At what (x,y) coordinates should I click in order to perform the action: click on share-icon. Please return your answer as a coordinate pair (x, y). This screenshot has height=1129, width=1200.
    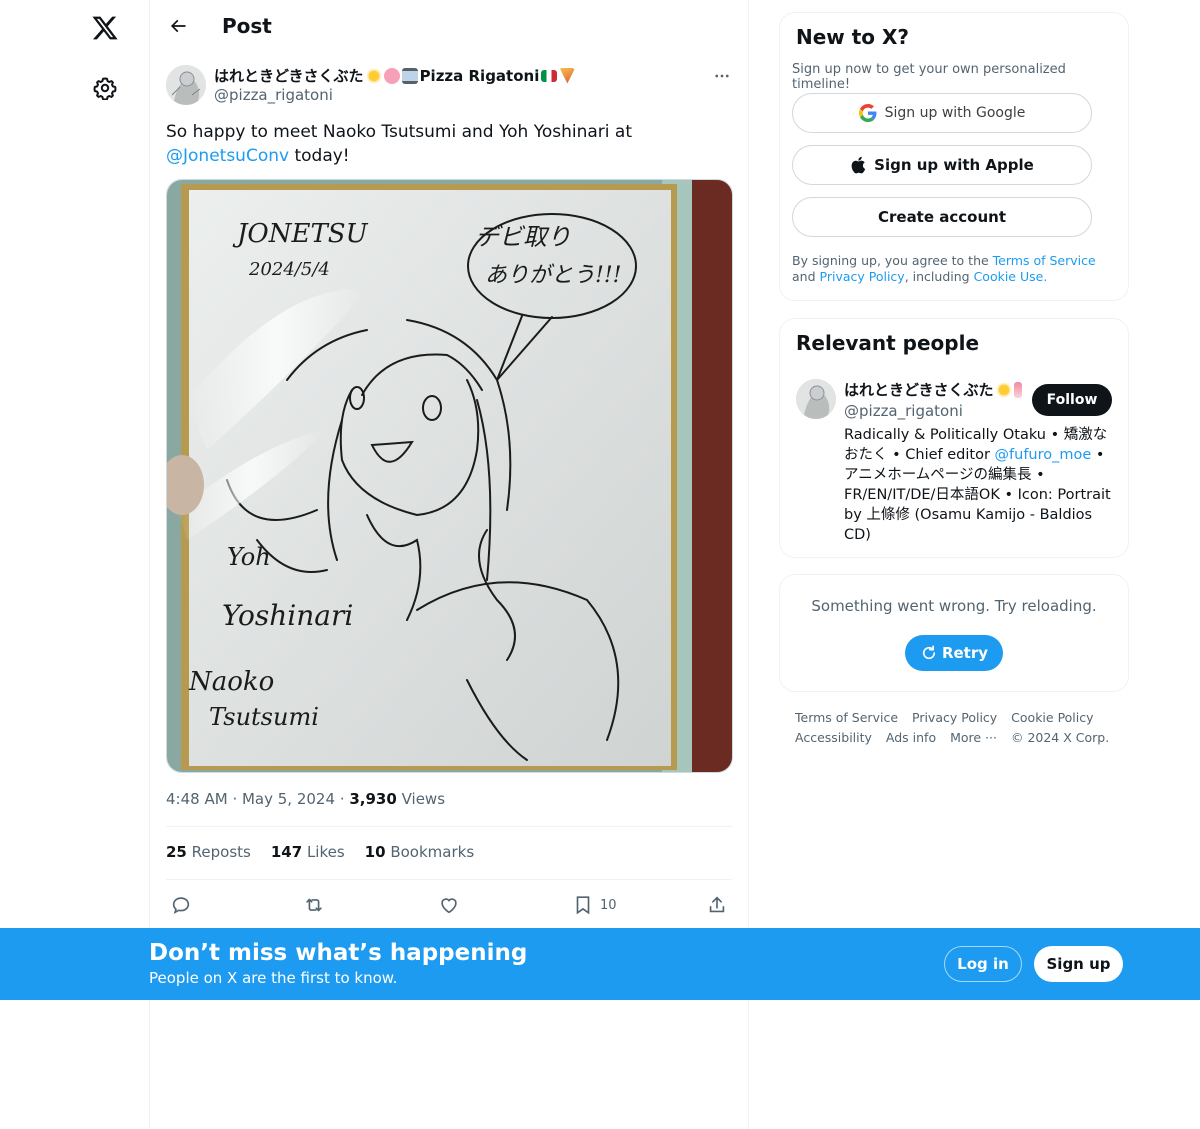
    Looking at the image, I should click on (717, 905).